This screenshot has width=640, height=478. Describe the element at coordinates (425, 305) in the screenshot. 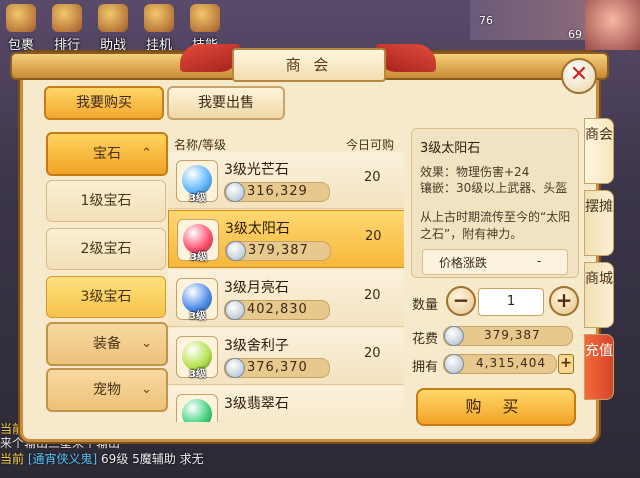

I see `quantity-label: 数量` at that location.